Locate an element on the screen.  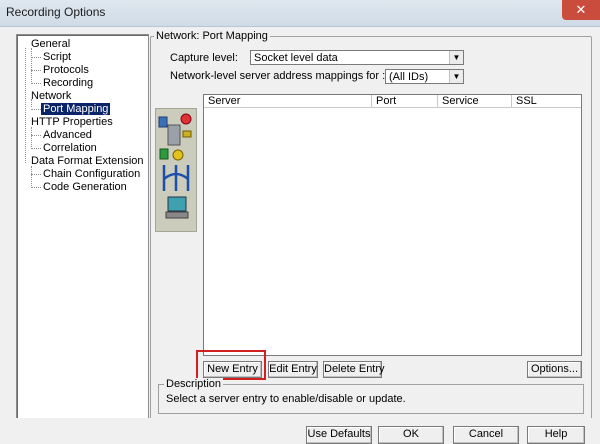
tree-item-label: Code Generation is located at coordinates (85, 187).